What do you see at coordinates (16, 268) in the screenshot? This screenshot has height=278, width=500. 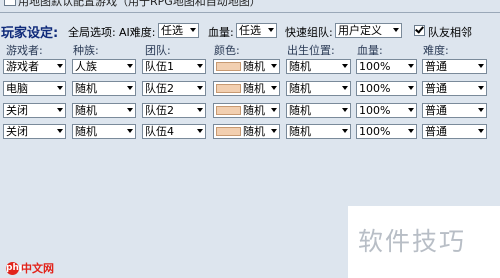 I see `php-logo-icon: php` at bounding box center [16, 268].